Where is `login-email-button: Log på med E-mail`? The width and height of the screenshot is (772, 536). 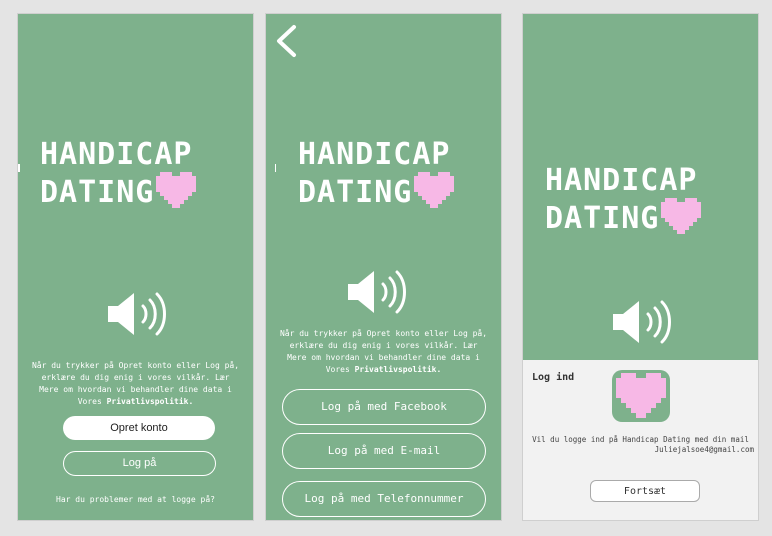 login-email-button: Log på med E-mail is located at coordinates (384, 451).